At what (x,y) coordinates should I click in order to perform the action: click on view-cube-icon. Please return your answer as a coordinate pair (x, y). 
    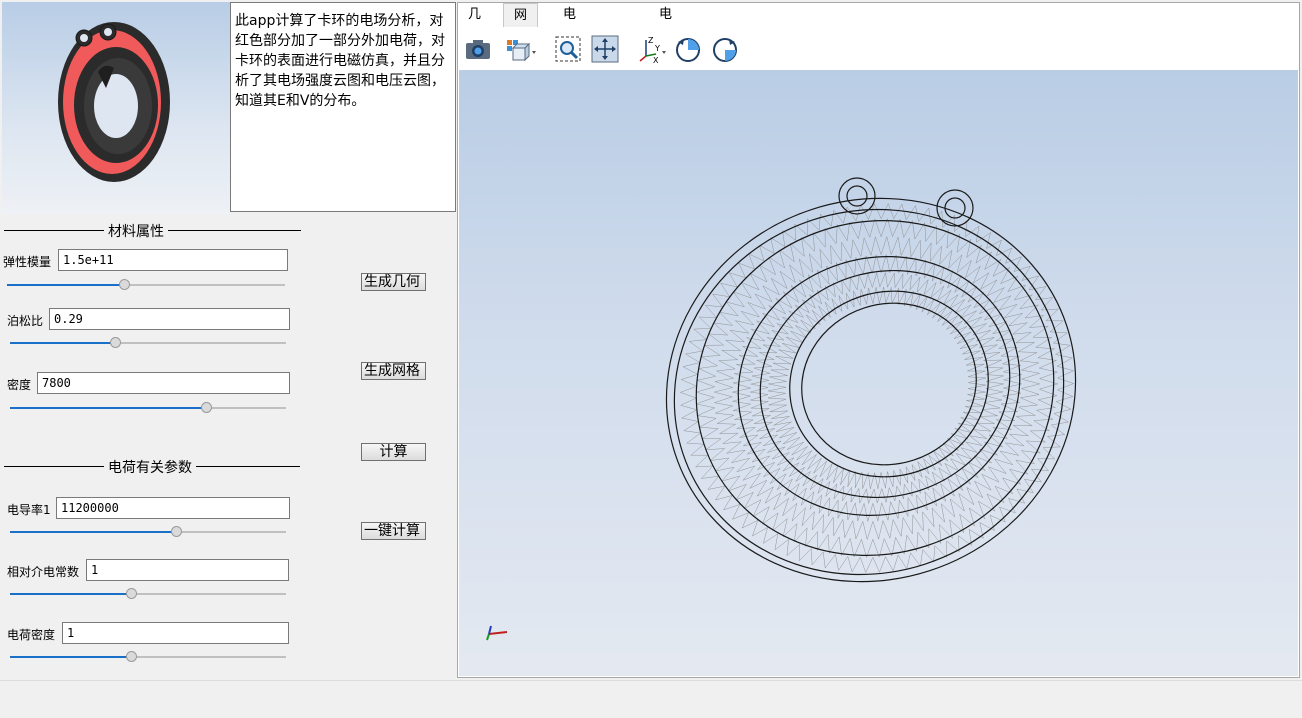
    Looking at the image, I should click on (519, 49).